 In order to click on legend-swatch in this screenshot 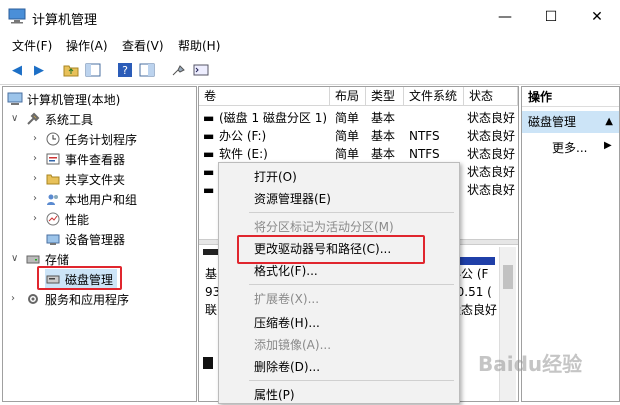, I will do `click(208, 363)`.